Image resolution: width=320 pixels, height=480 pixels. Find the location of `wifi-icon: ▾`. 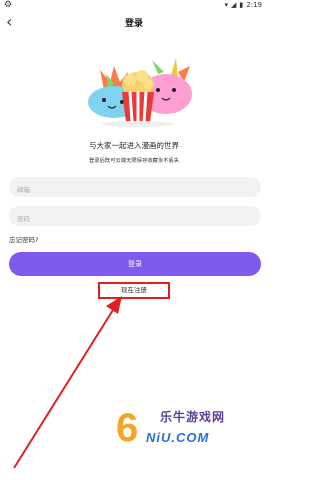

wifi-icon: ▾ is located at coordinates (226, 5).